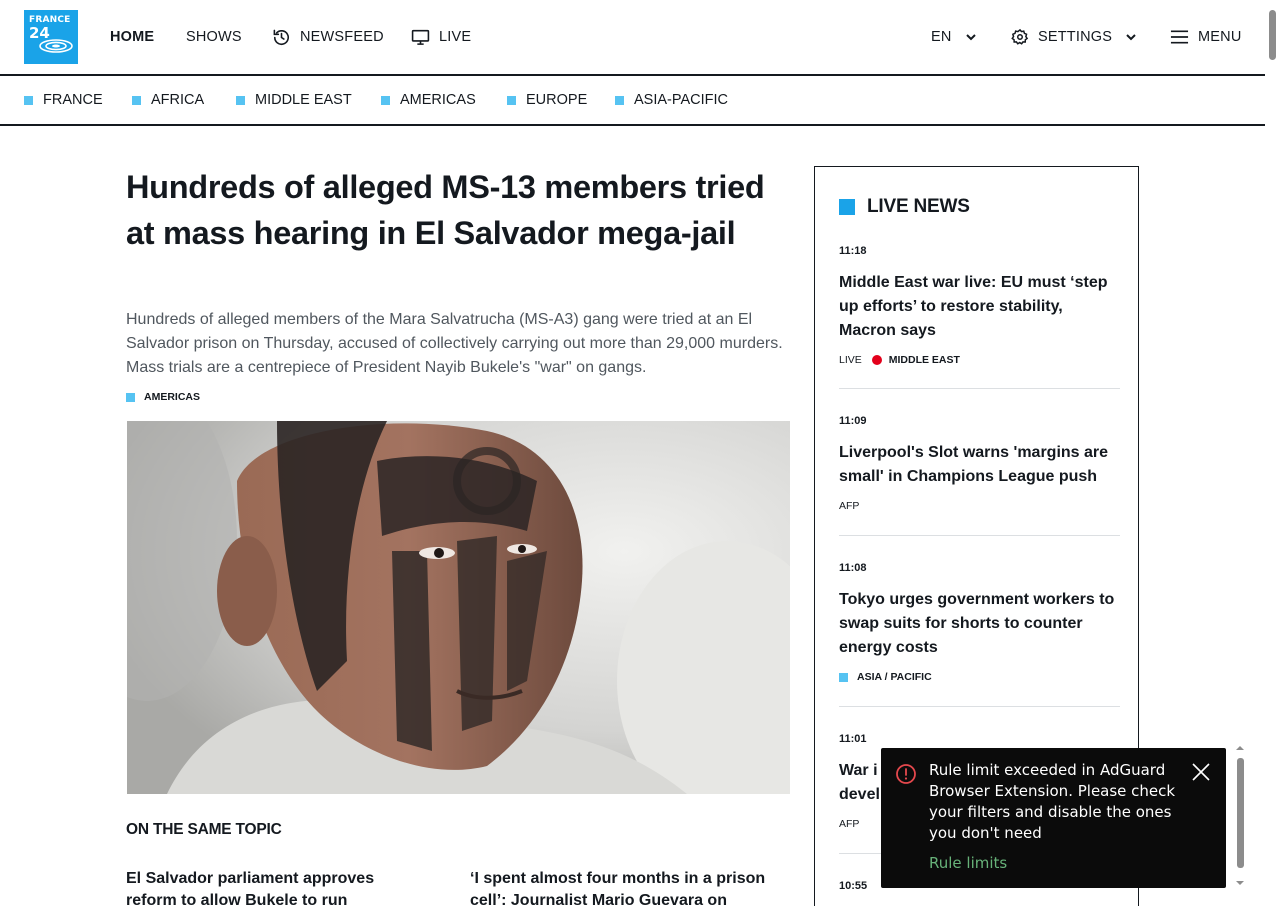 The height and width of the screenshot is (906, 1280). Describe the element at coordinates (904, 207) in the screenshot. I see `live-news-heading: LIVE NEWS` at that location.